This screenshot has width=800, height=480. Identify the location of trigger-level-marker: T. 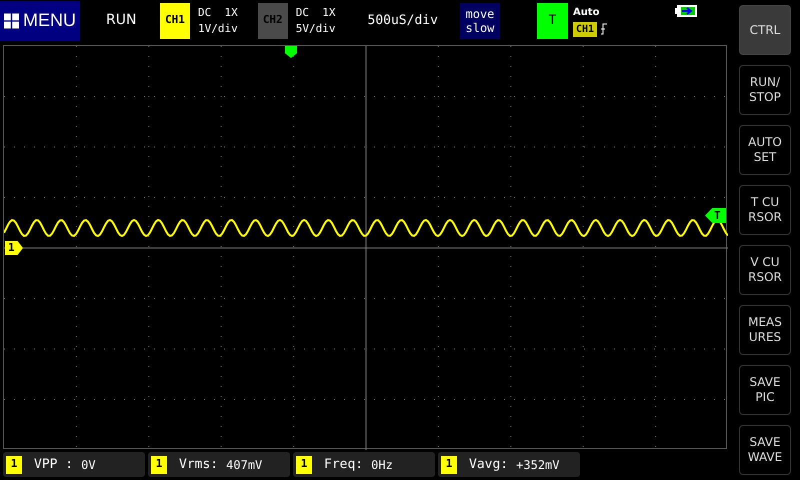
(715, 215).